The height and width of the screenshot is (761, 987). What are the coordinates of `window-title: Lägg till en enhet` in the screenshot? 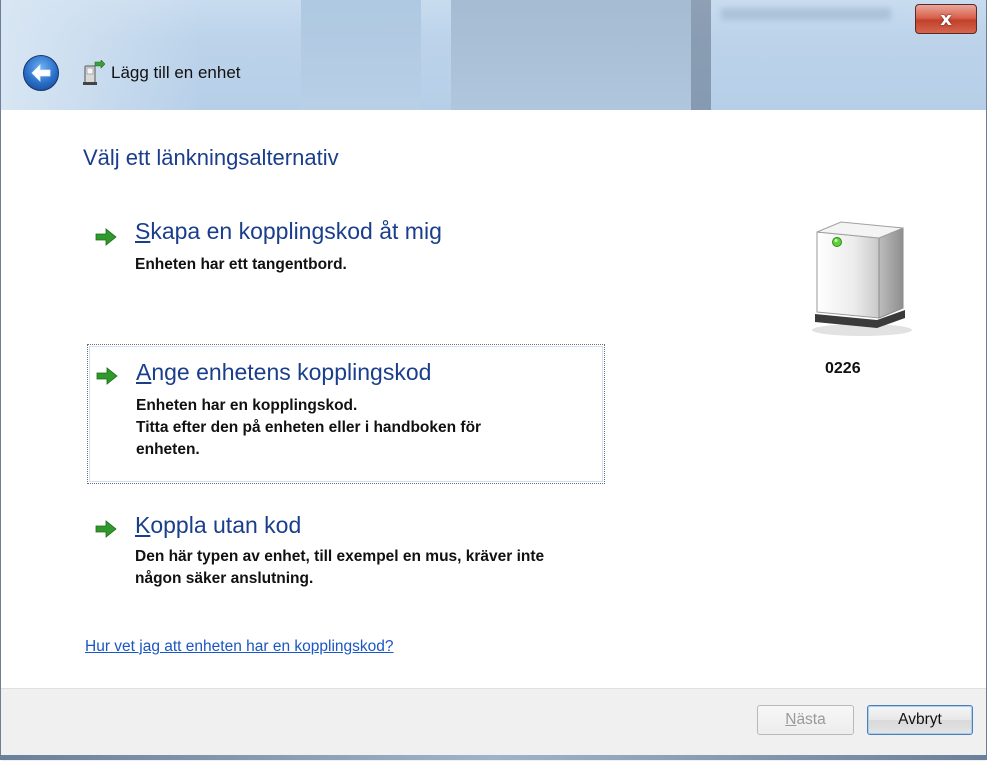 It's located at (176, 72).